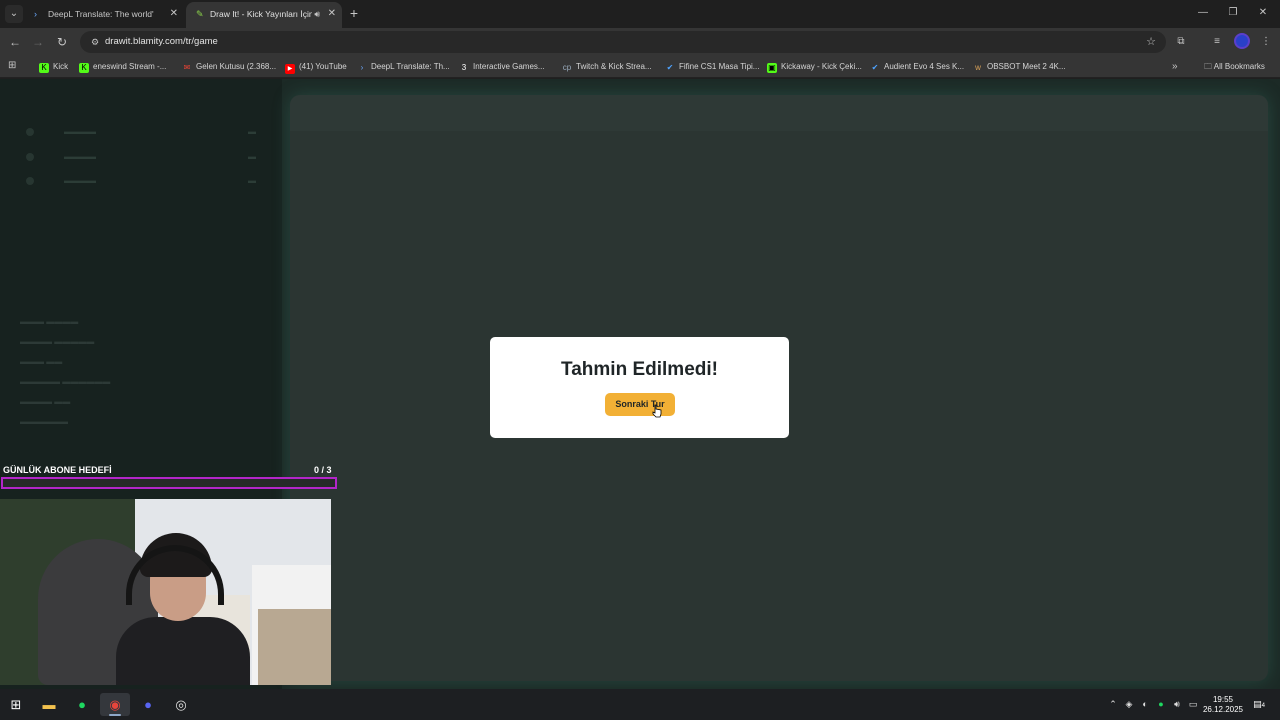  I want to click on restore-icon: ❐, so click(1233, 13).